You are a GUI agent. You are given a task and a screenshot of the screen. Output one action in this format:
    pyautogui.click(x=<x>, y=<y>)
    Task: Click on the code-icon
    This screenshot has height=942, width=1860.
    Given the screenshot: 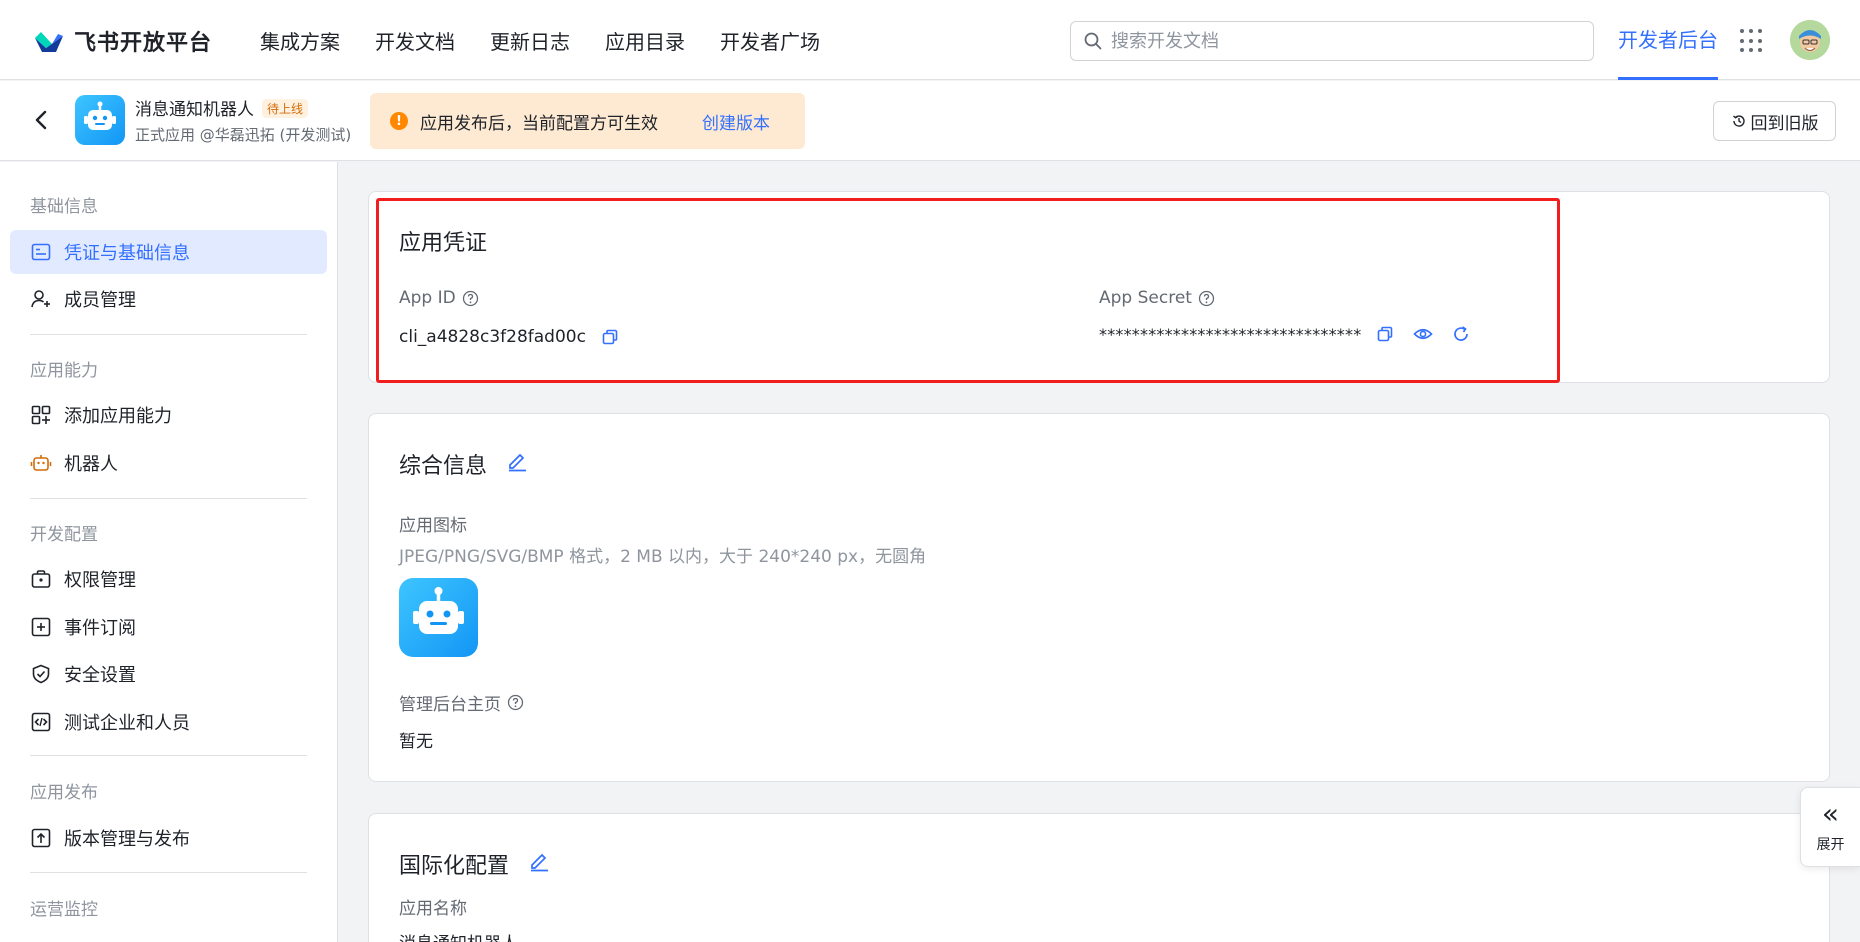 What is the action you would take?
    pyautogui.click(x=41, y=722)
    